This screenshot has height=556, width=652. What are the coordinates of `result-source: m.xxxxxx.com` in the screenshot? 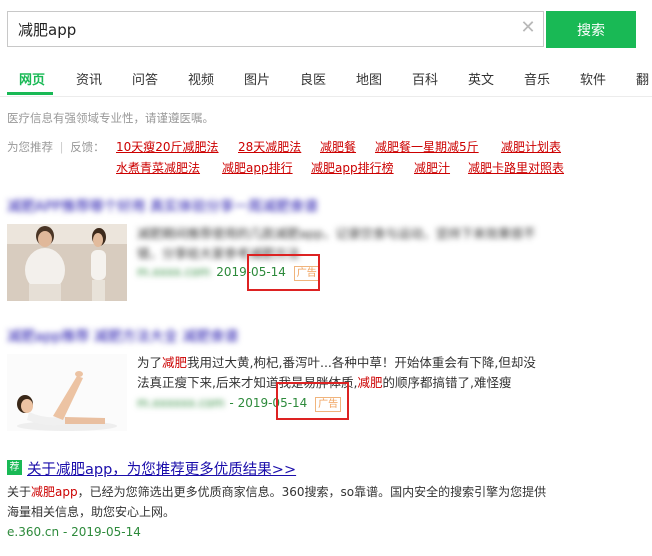 It's located at (181, 403).